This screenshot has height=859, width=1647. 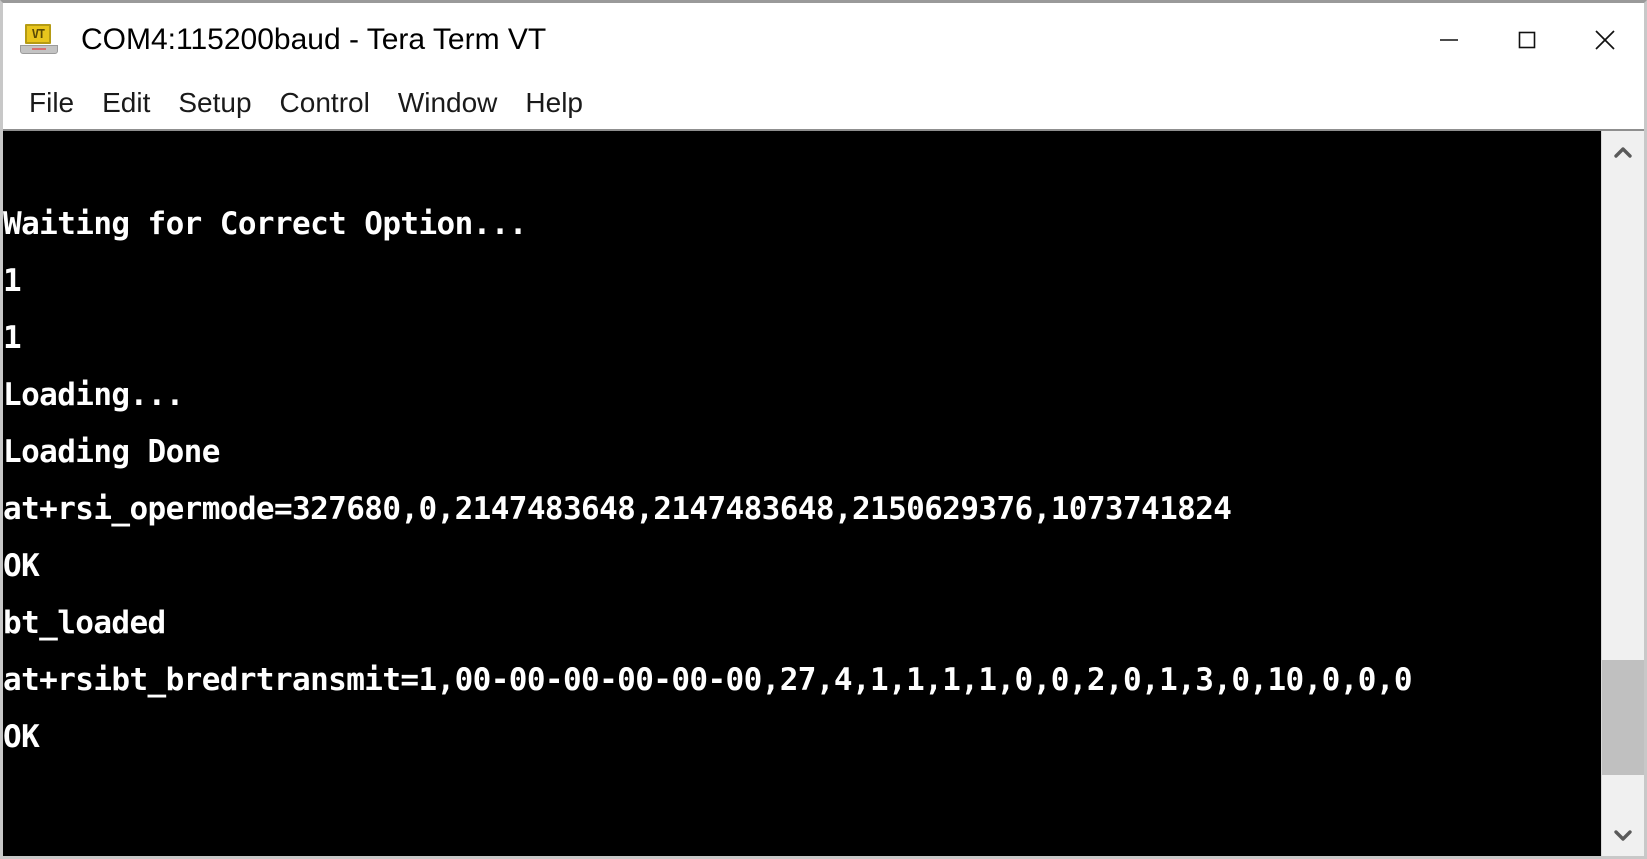 I want to click on chevron-up-icon, so click(x=1623, y=152).